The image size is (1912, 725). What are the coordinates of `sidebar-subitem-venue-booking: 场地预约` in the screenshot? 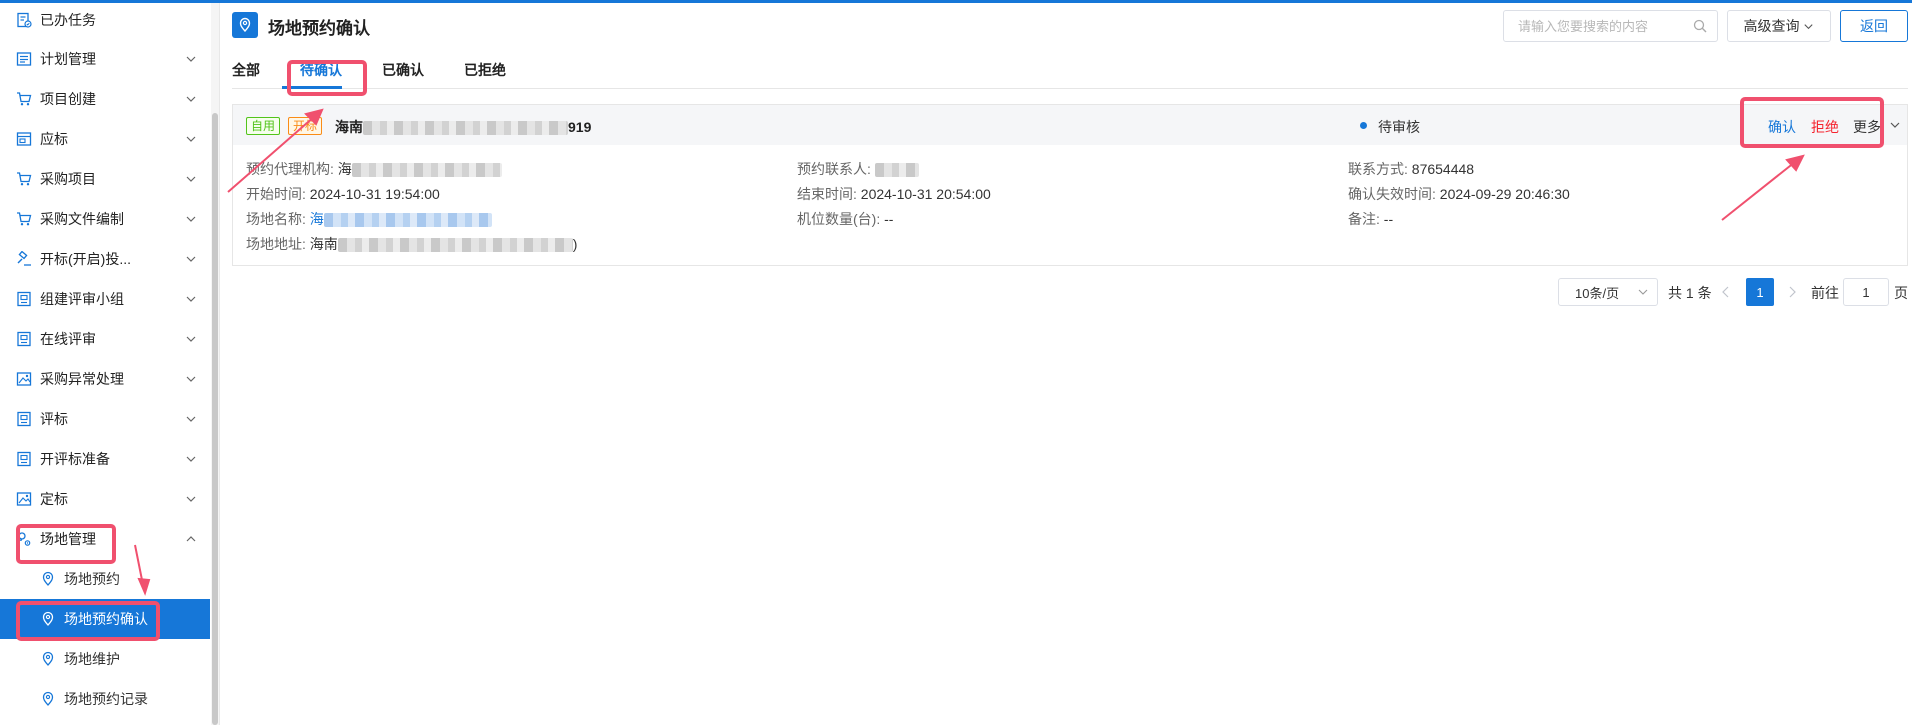 It's located at (105, 579).